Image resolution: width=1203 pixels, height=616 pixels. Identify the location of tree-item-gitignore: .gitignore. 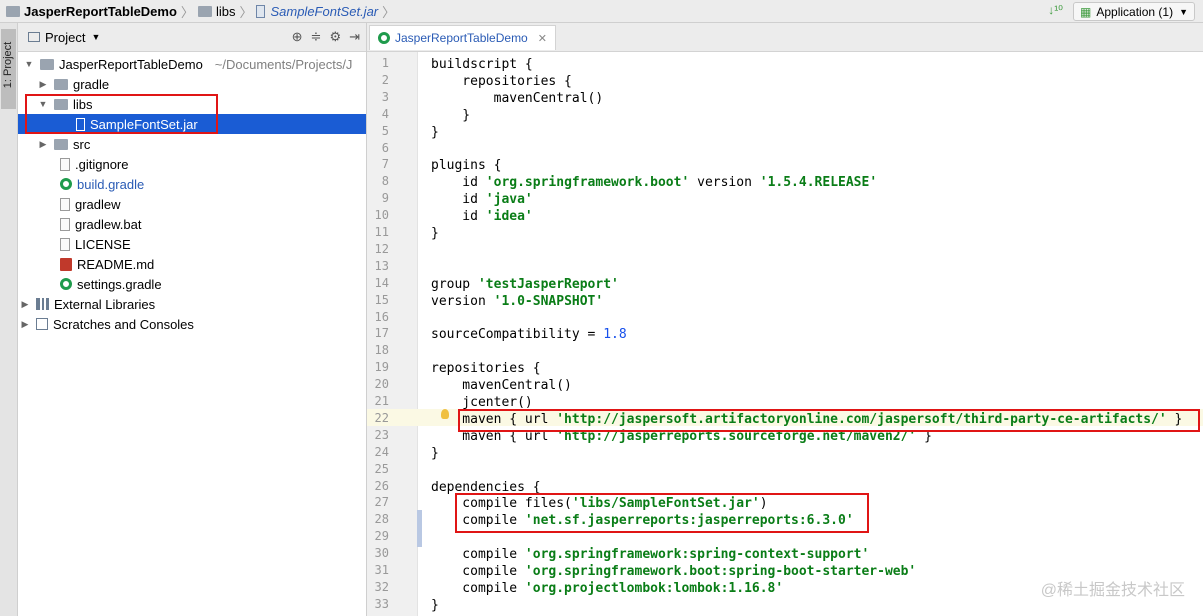
(213, 164).